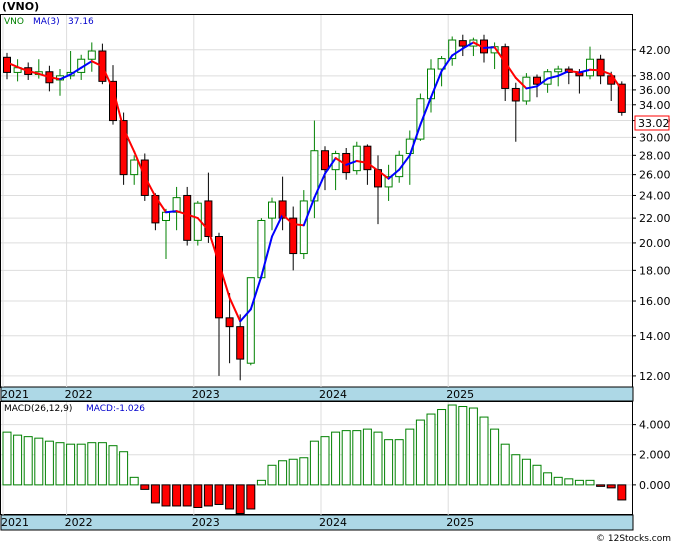 The image size is (680, 546). What do you see at coordinates (655, 137) in the screenshot?
I see `price-tick-label: 30.00` at bounding box center [655, 137].